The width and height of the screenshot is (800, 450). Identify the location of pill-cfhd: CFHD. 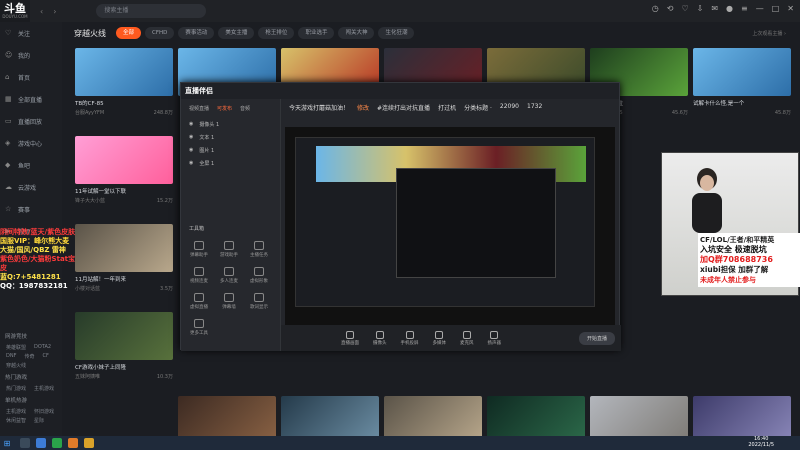
(160, 33).